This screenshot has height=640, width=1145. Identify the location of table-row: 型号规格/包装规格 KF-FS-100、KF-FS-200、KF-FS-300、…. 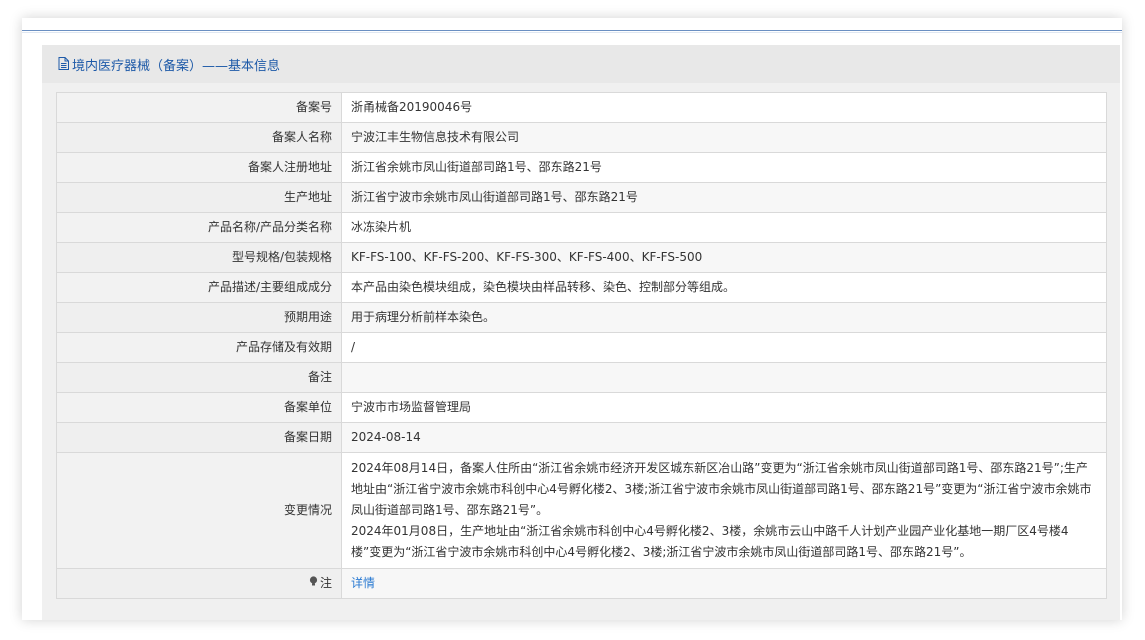
(581, 257).